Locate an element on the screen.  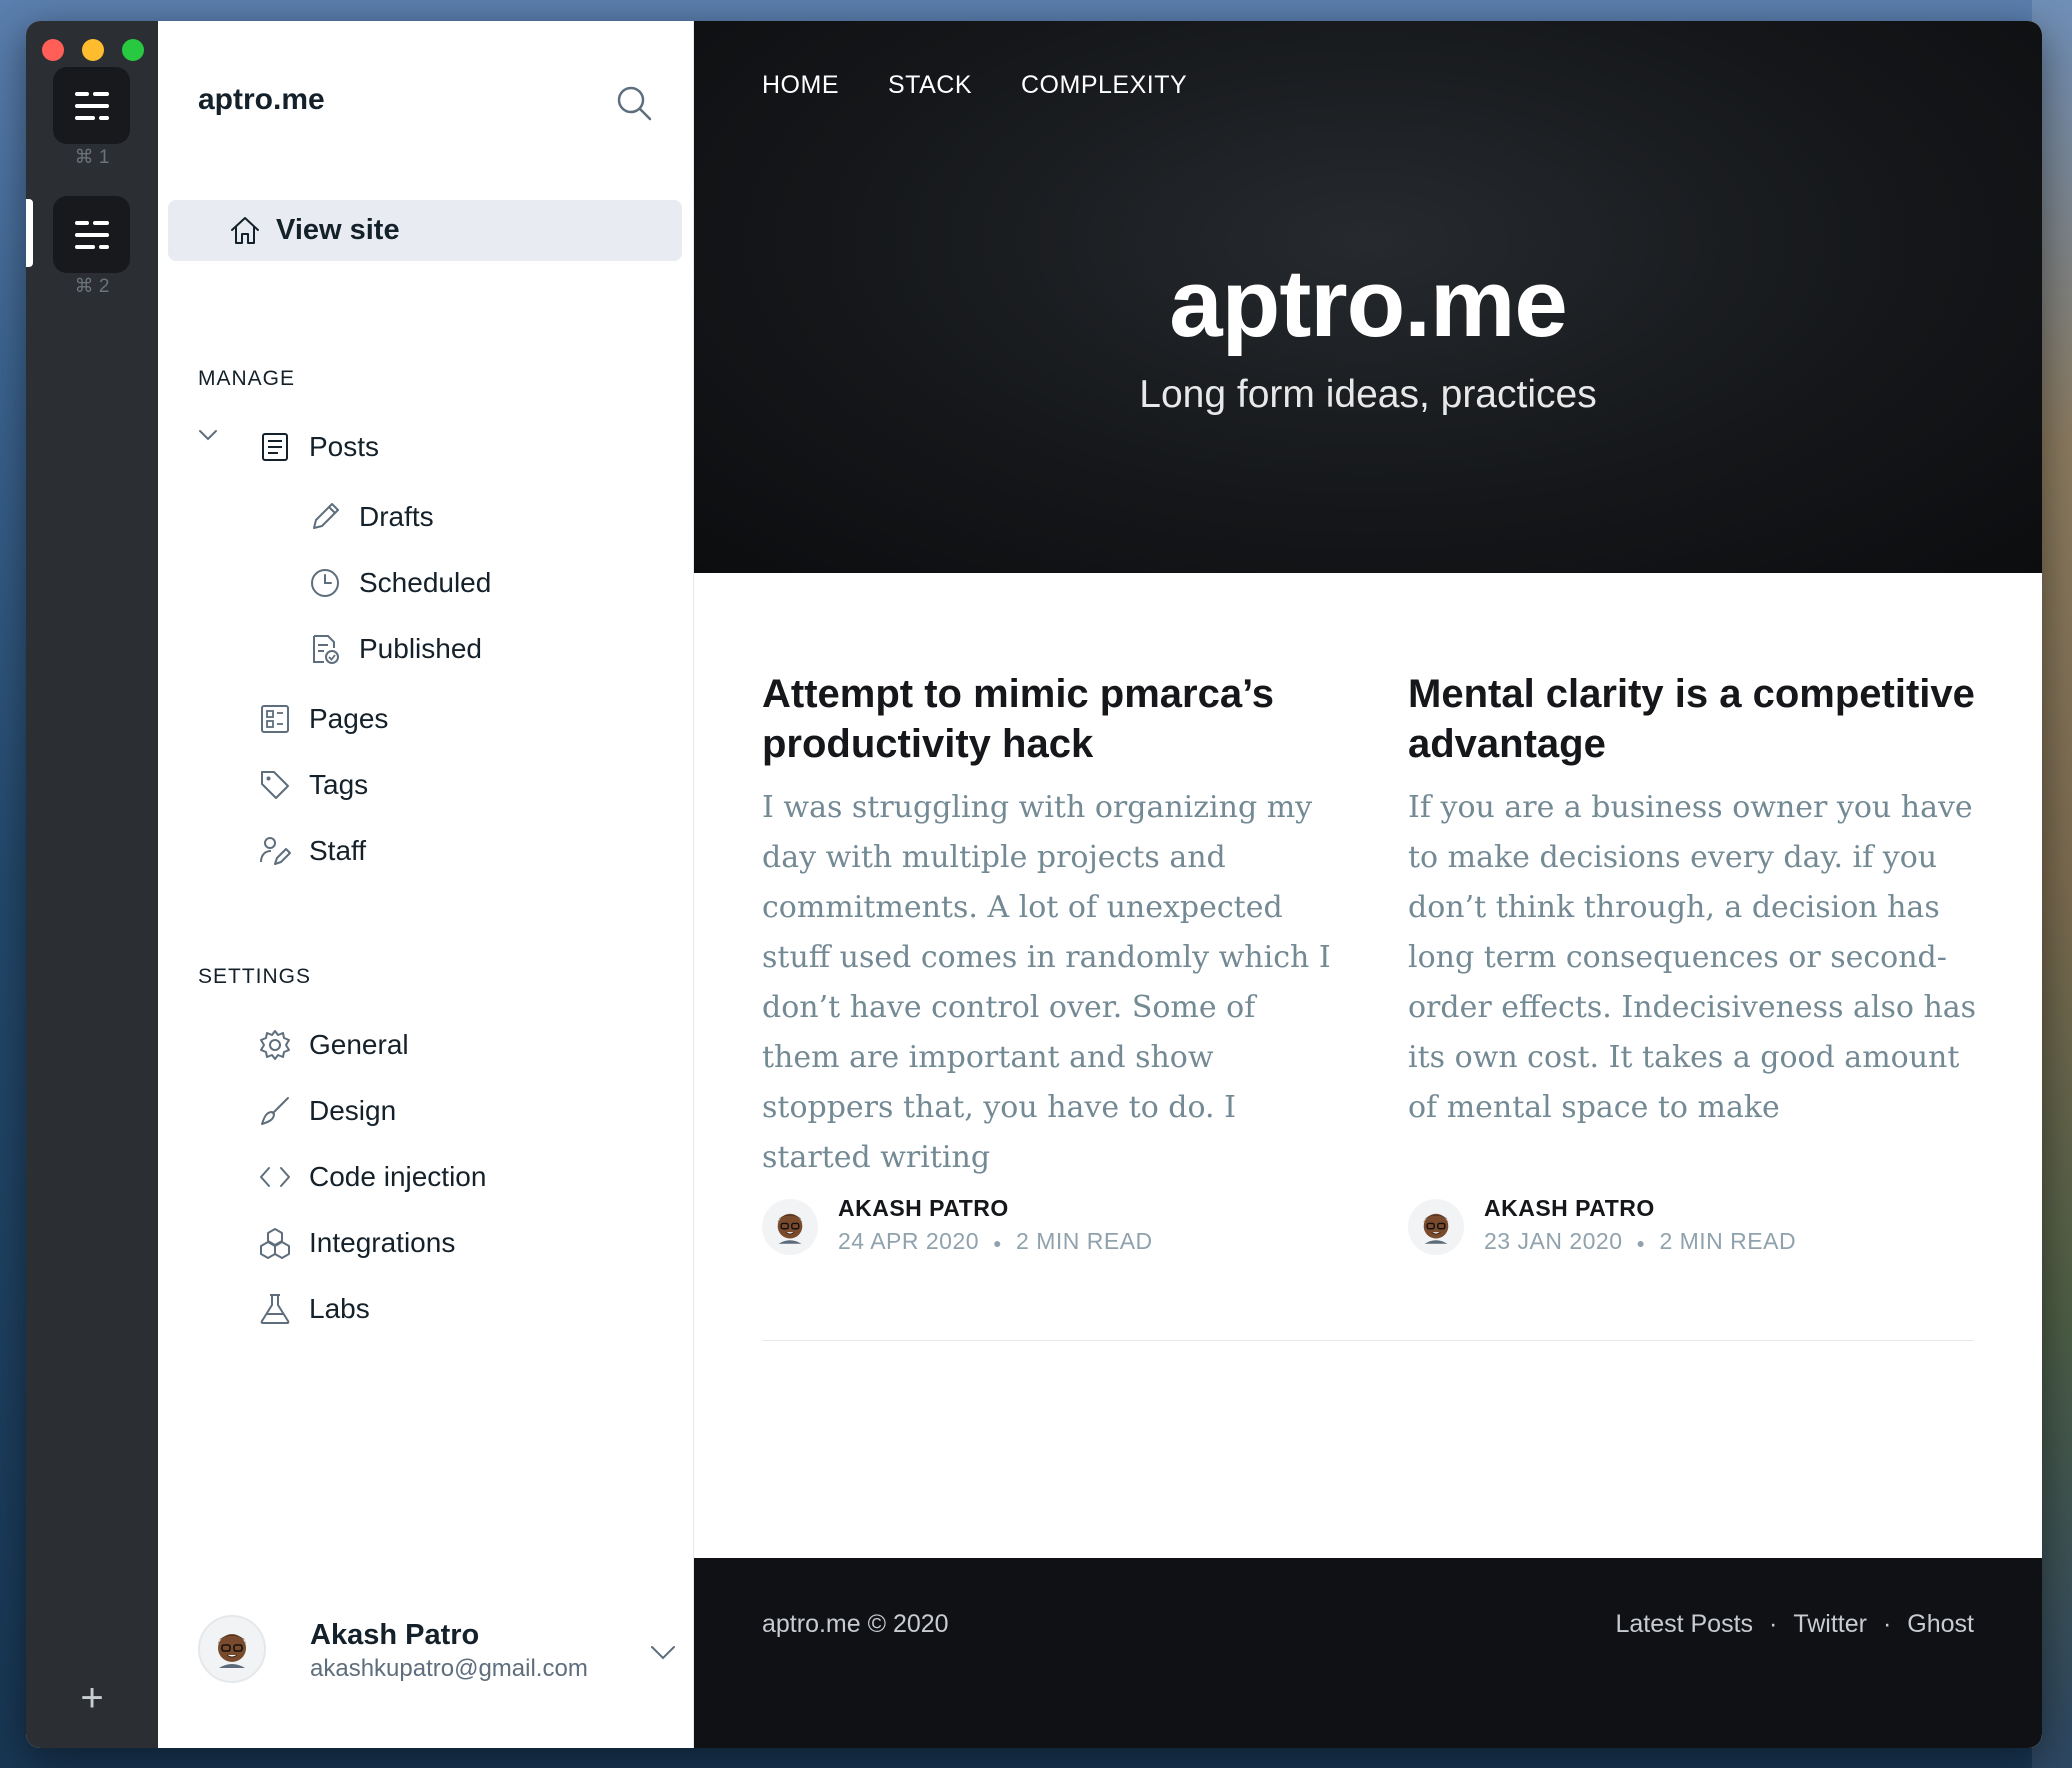
clock-icon is located at coordinates (325, 583).